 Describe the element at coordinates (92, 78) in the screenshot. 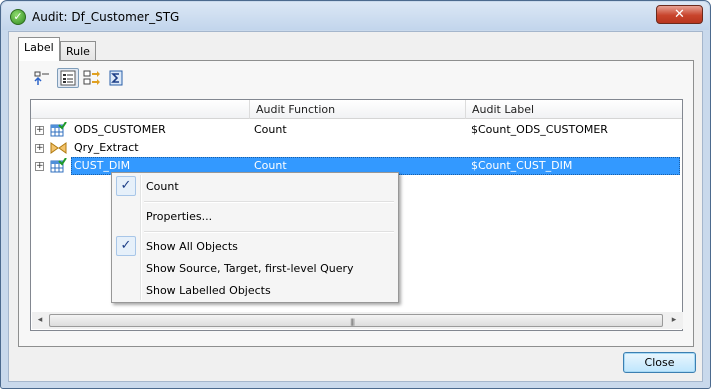

I see `show-source-target-icon` at that location.